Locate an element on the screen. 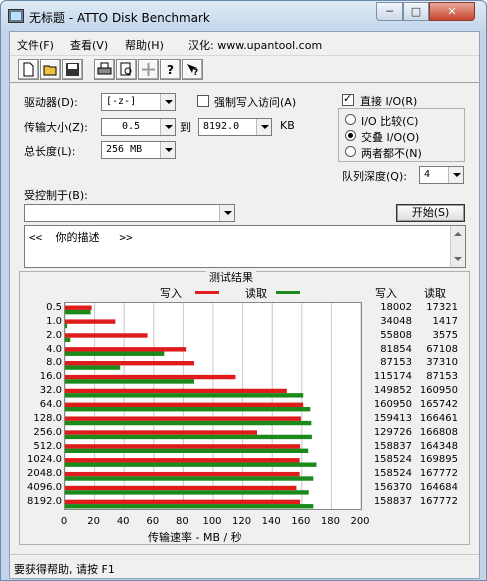 The height and width of the screenshot is (581, 487). io-interleave-radio is located at coordinates (350, 135).